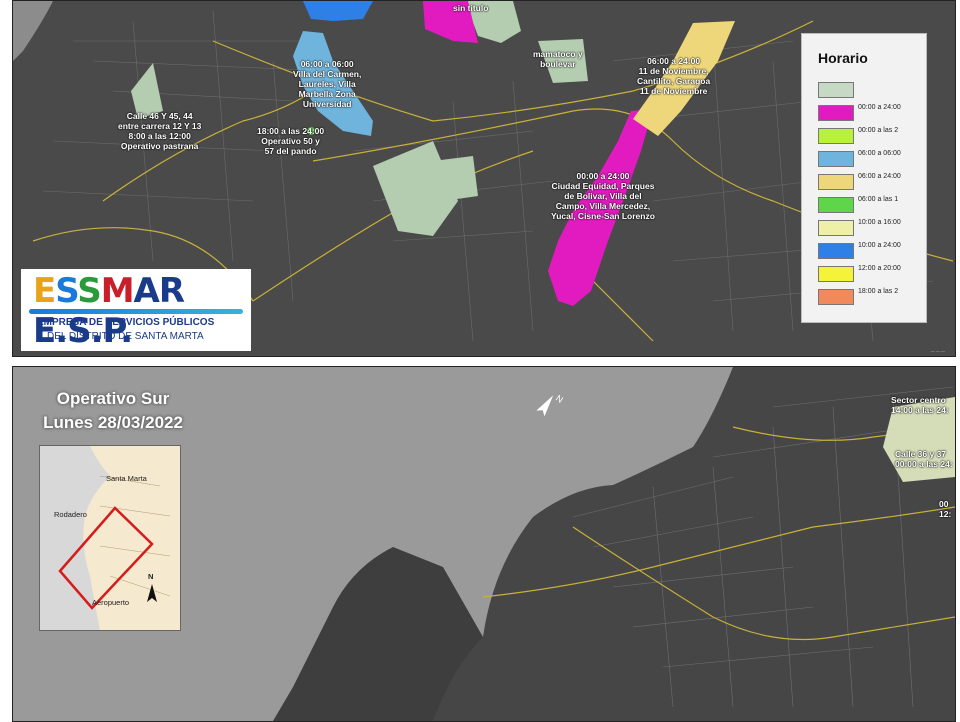  What do you see at coordinates (878, 199) in the screenshot?
I see `legend-label: 06:00 a las 1` at bounding box center [878, 199].